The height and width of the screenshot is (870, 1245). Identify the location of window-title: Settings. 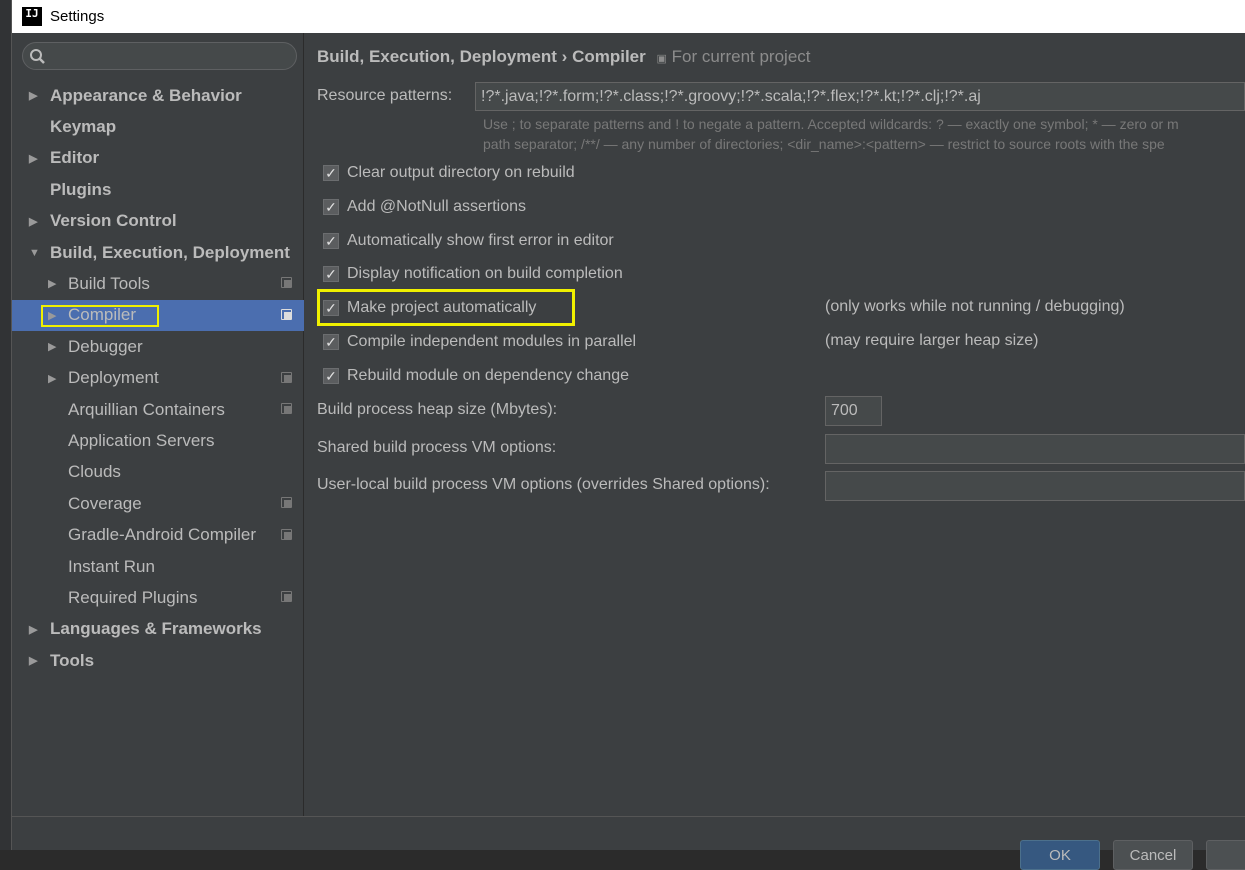
(77, 16).